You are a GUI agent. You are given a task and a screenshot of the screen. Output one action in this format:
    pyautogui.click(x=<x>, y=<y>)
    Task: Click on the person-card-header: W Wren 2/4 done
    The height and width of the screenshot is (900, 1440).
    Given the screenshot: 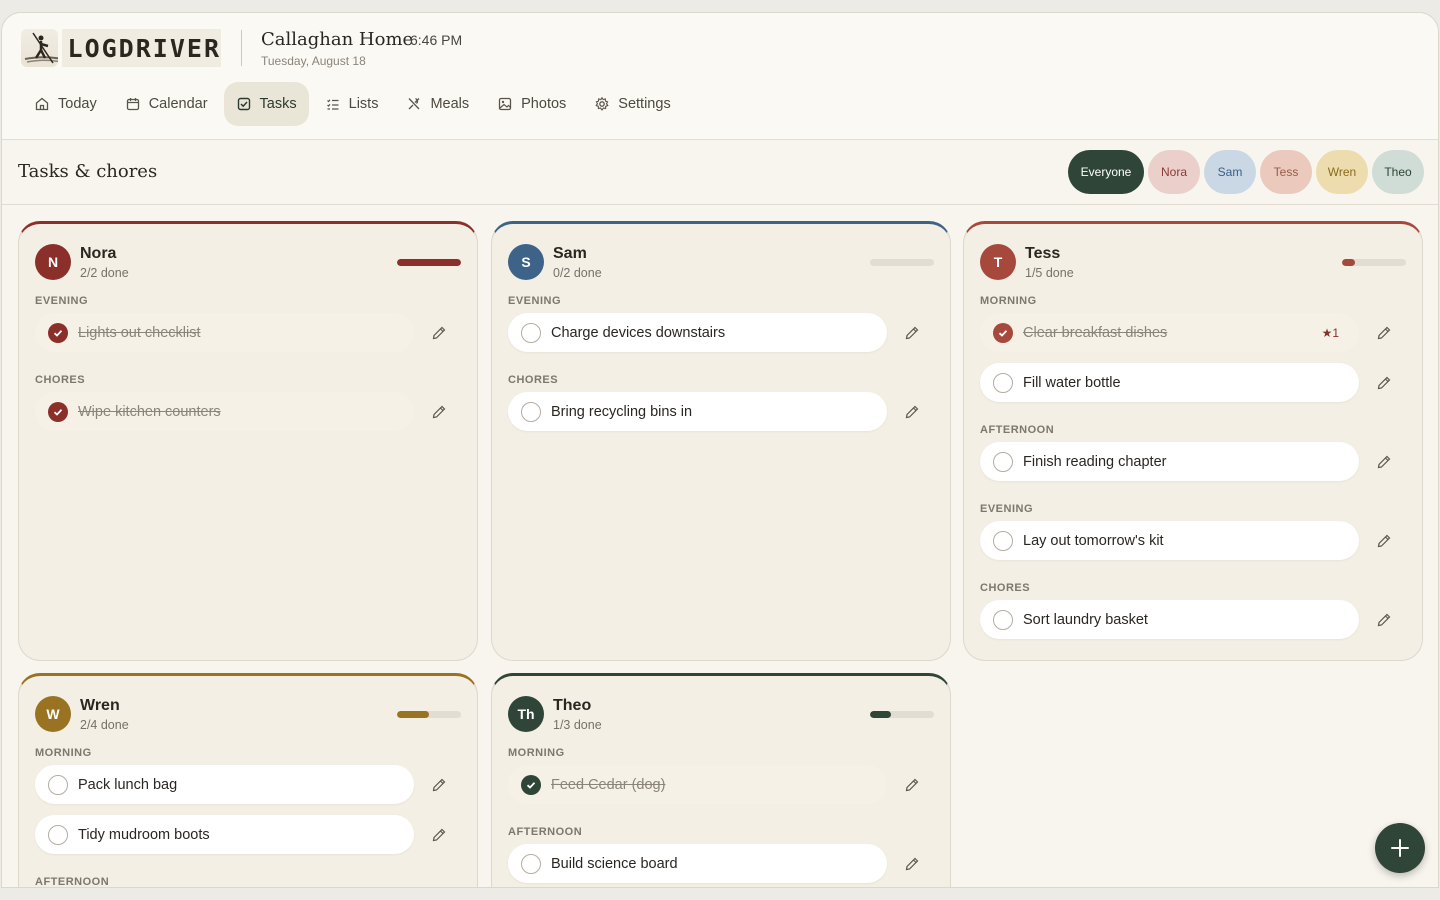 What is the action you would take?
    pyautogui.click(x=82, y=714)
    